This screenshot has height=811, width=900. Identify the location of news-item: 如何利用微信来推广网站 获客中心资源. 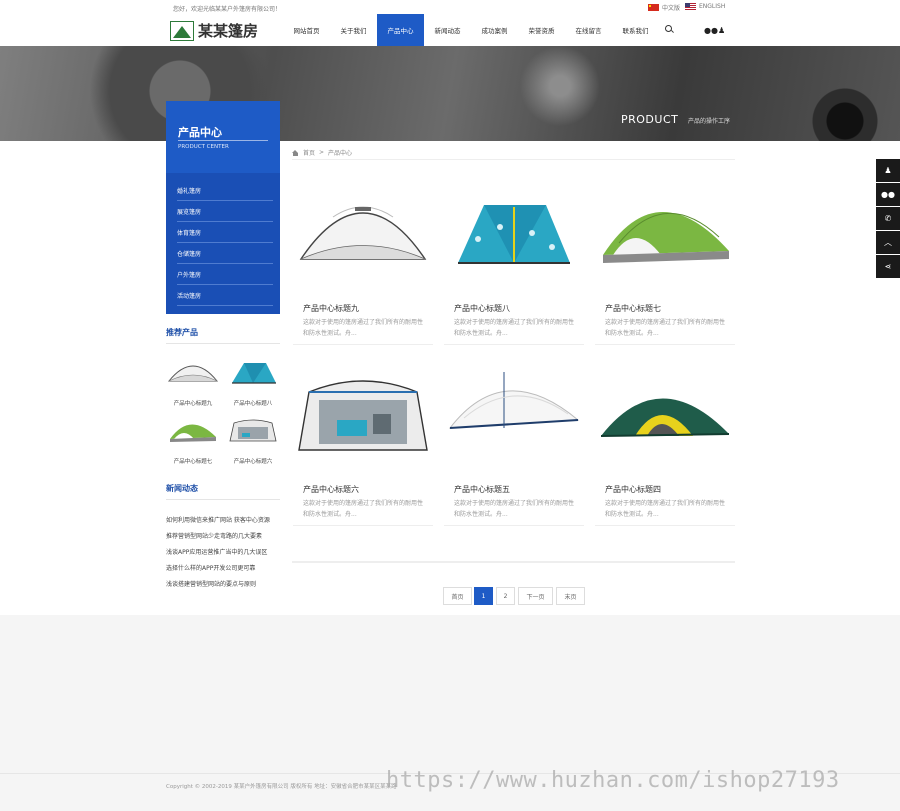
(223, 519).